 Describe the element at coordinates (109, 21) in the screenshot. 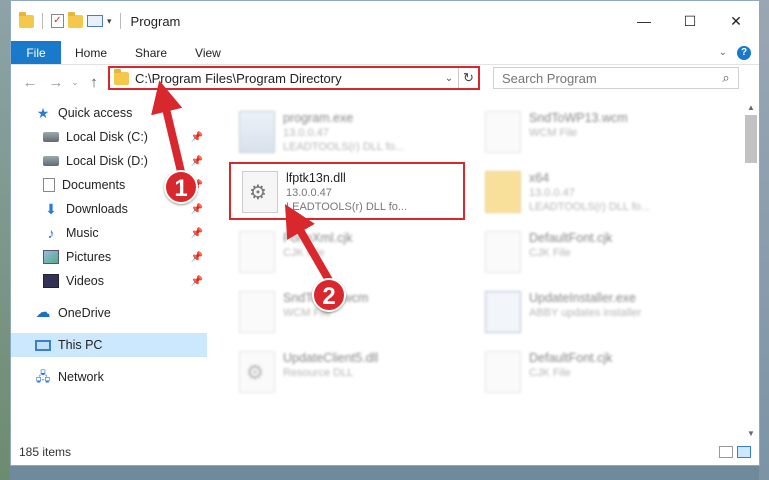

I see `customize-toolbar-icon: ▾` at that location.